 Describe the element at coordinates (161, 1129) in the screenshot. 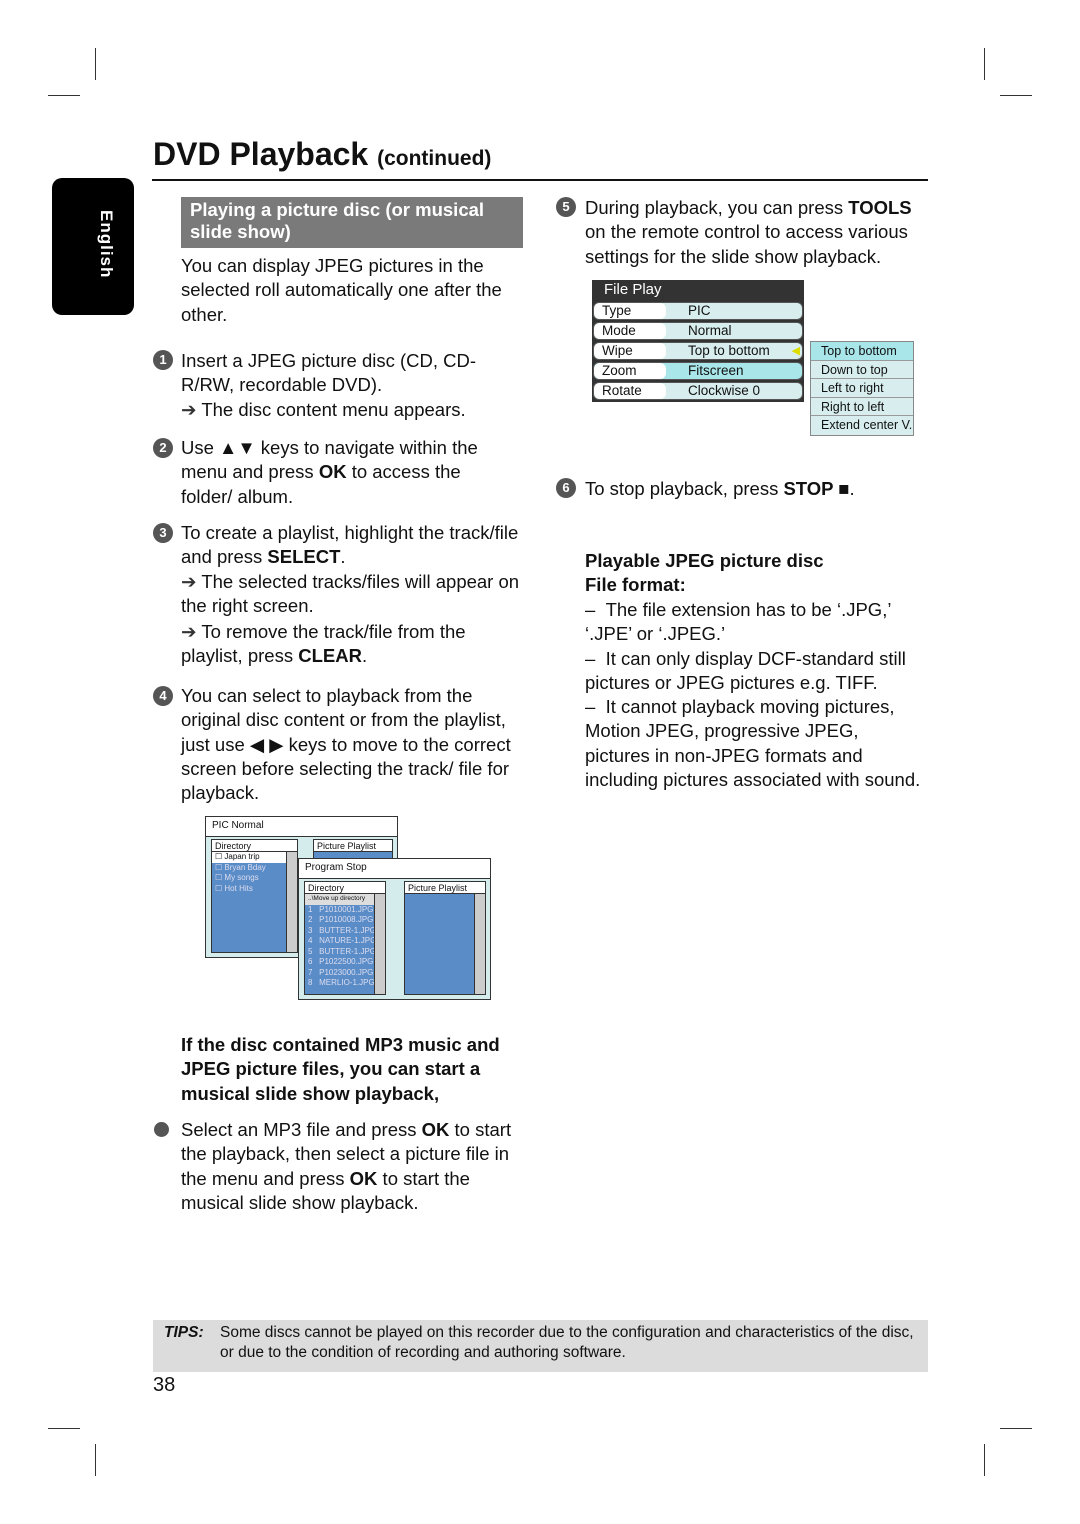

I see `bullet-icon` at that location.